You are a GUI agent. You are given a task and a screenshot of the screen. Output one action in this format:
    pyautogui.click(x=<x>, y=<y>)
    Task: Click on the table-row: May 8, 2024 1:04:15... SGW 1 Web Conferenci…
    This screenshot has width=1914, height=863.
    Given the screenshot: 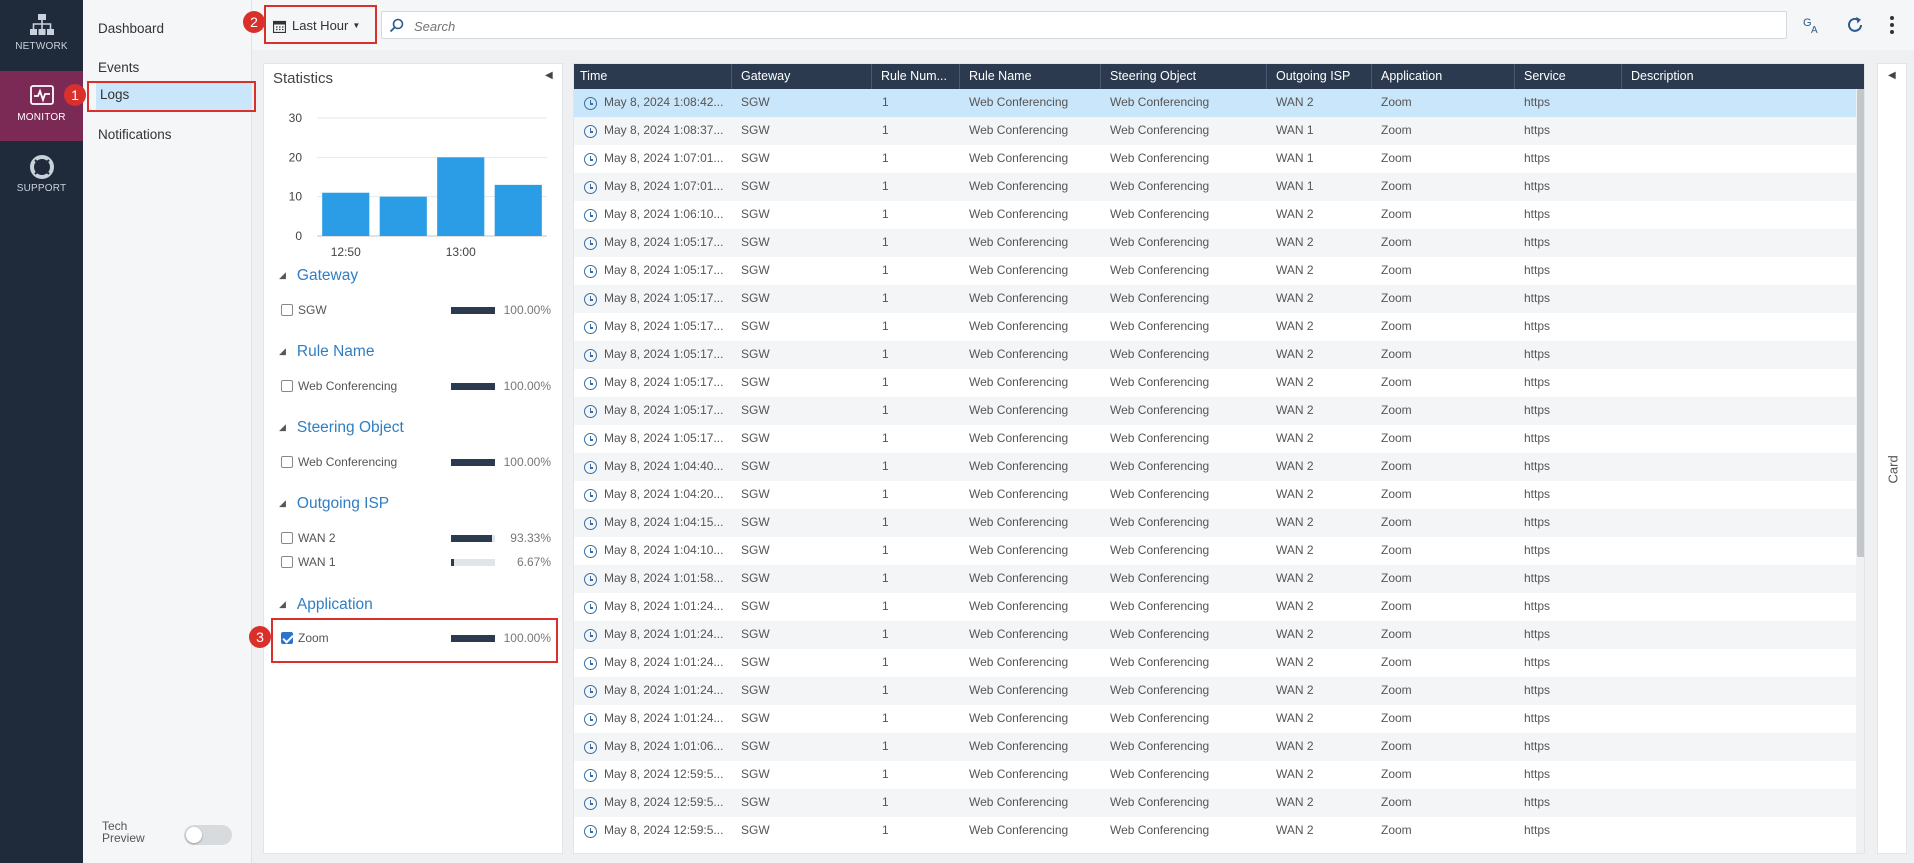 What is the action you would take?
    pyautogui.click(x=1215, y=523)
    